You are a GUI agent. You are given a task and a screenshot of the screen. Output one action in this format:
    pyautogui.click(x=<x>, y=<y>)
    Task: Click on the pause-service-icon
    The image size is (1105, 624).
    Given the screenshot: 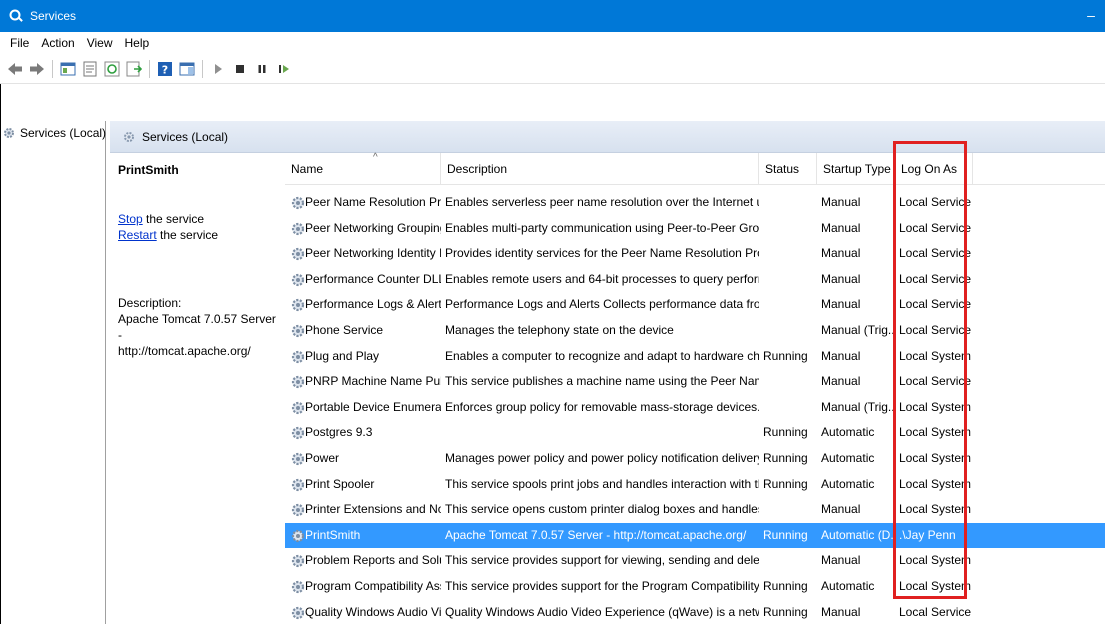 What is the action you would take?
    pyautogui.click(x=262, y=69)
    